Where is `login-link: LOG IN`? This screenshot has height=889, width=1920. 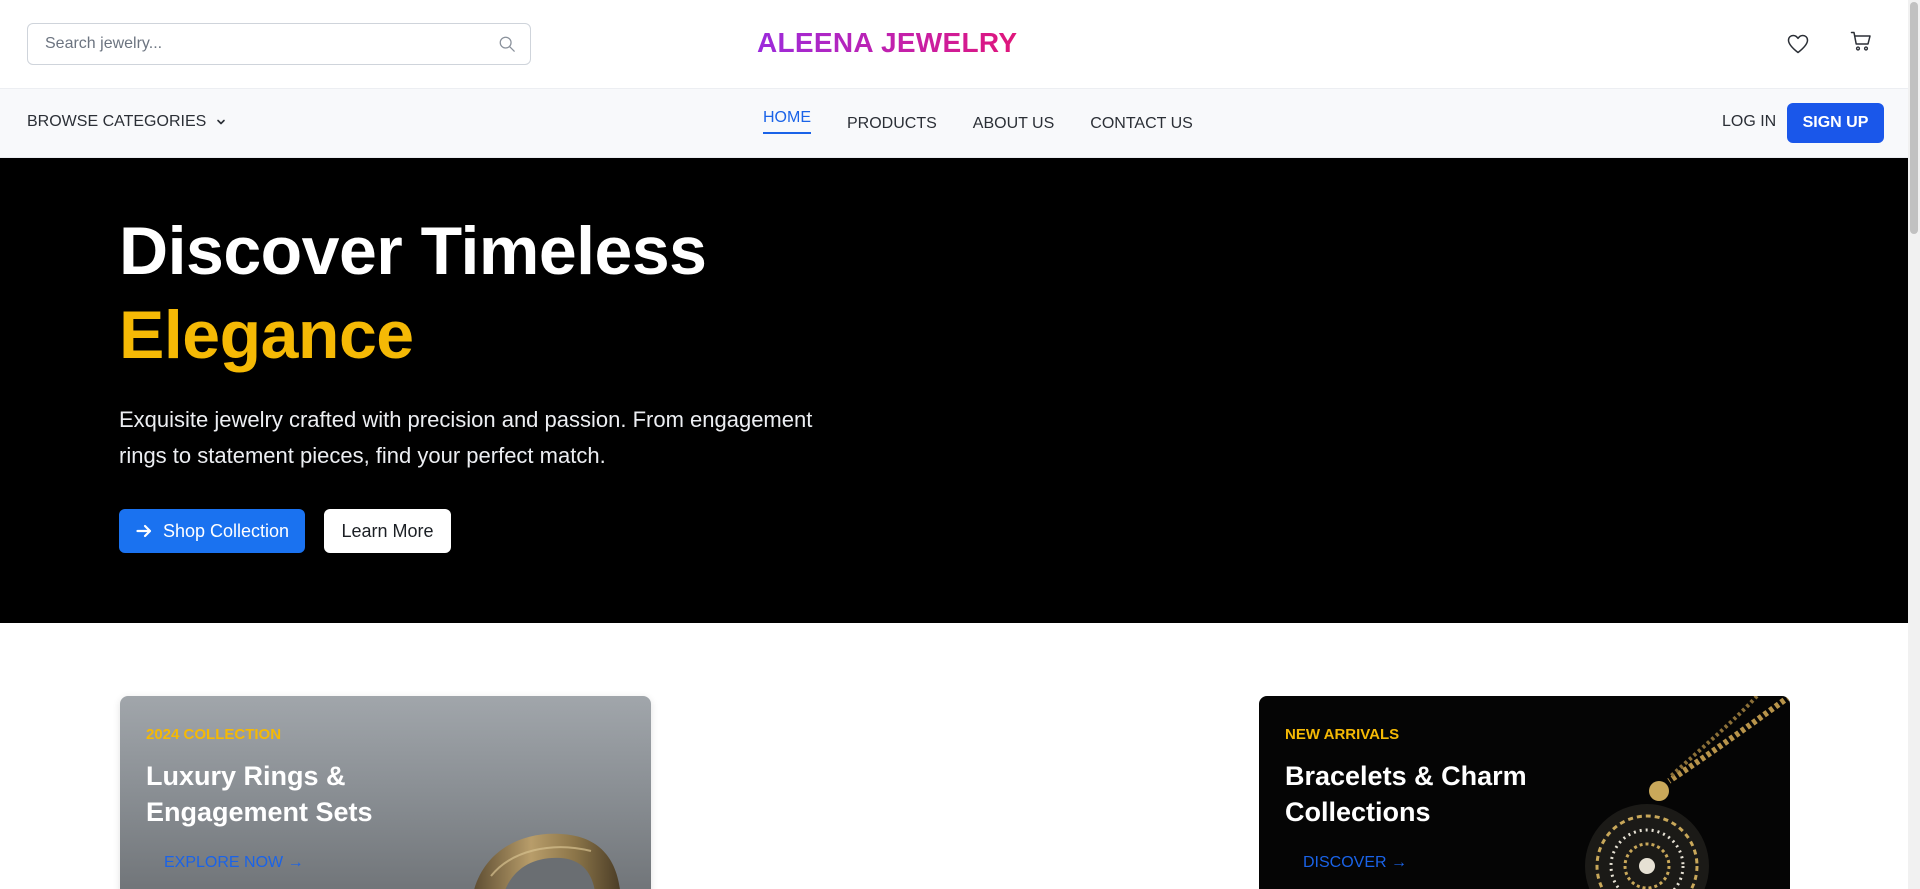 login-link: LOG IN is located at coordinates (1749, 122).